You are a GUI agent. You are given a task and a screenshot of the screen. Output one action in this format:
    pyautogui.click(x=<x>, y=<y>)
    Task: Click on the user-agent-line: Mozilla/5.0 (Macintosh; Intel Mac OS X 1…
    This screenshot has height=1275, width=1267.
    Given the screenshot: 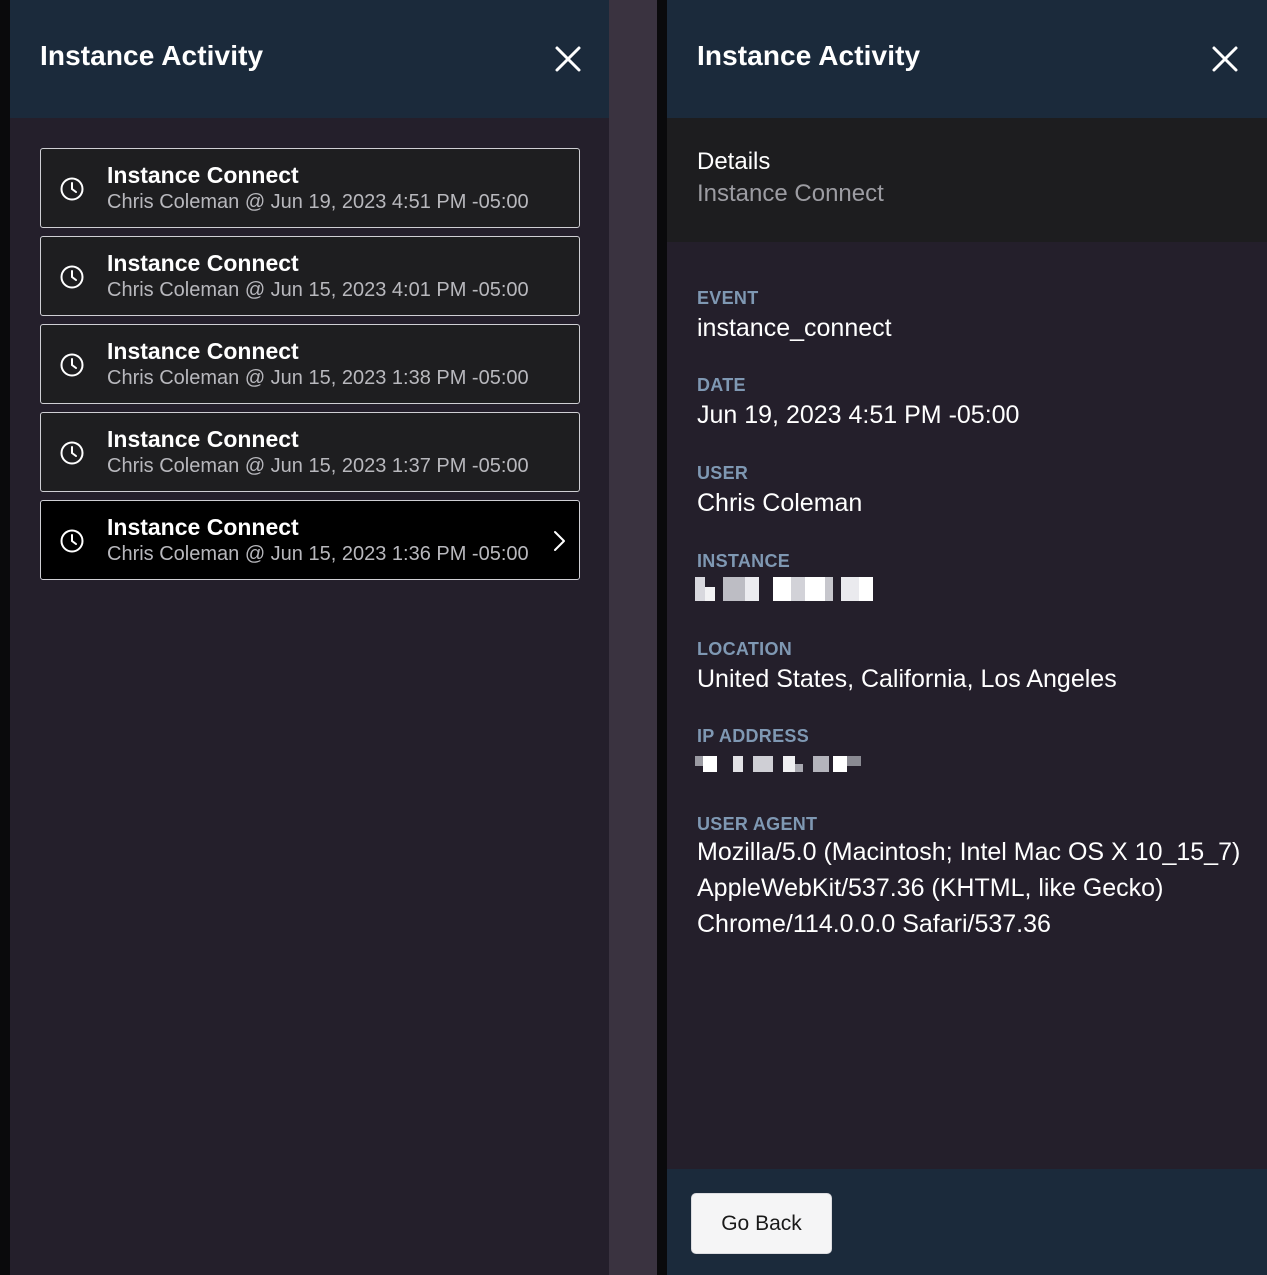 What is the action you would take?
    pyautogui.click(x=969, y=852)
    